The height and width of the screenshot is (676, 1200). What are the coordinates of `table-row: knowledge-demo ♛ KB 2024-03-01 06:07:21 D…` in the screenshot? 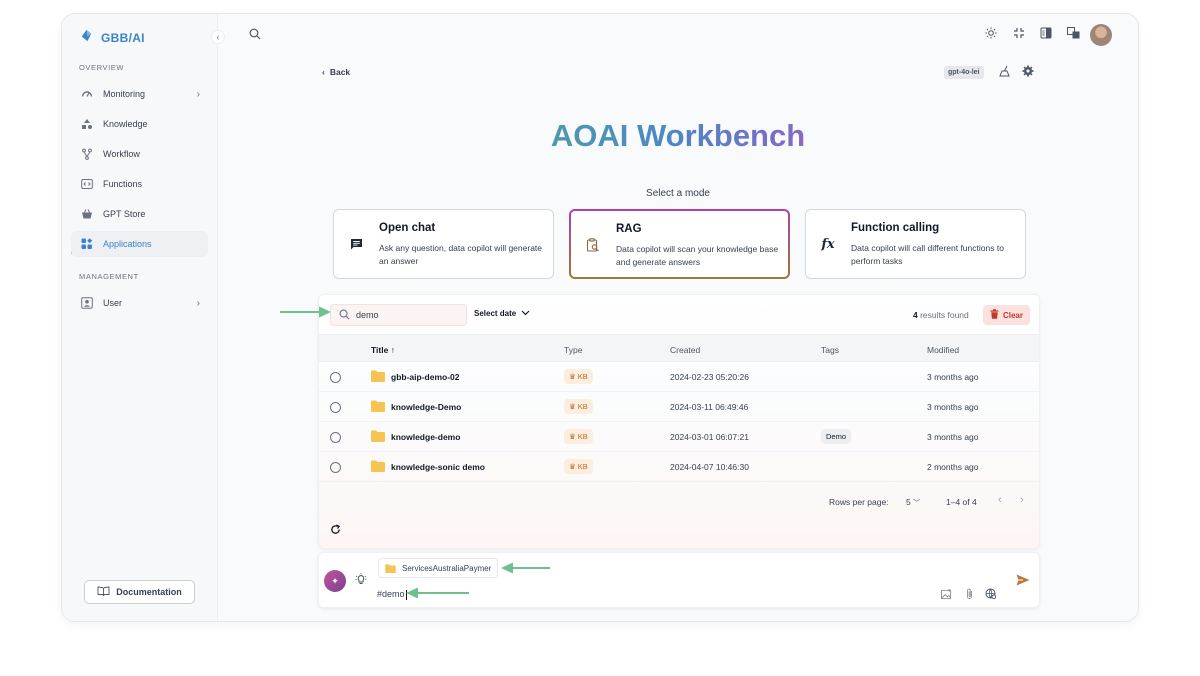 It's located at (679, 437).